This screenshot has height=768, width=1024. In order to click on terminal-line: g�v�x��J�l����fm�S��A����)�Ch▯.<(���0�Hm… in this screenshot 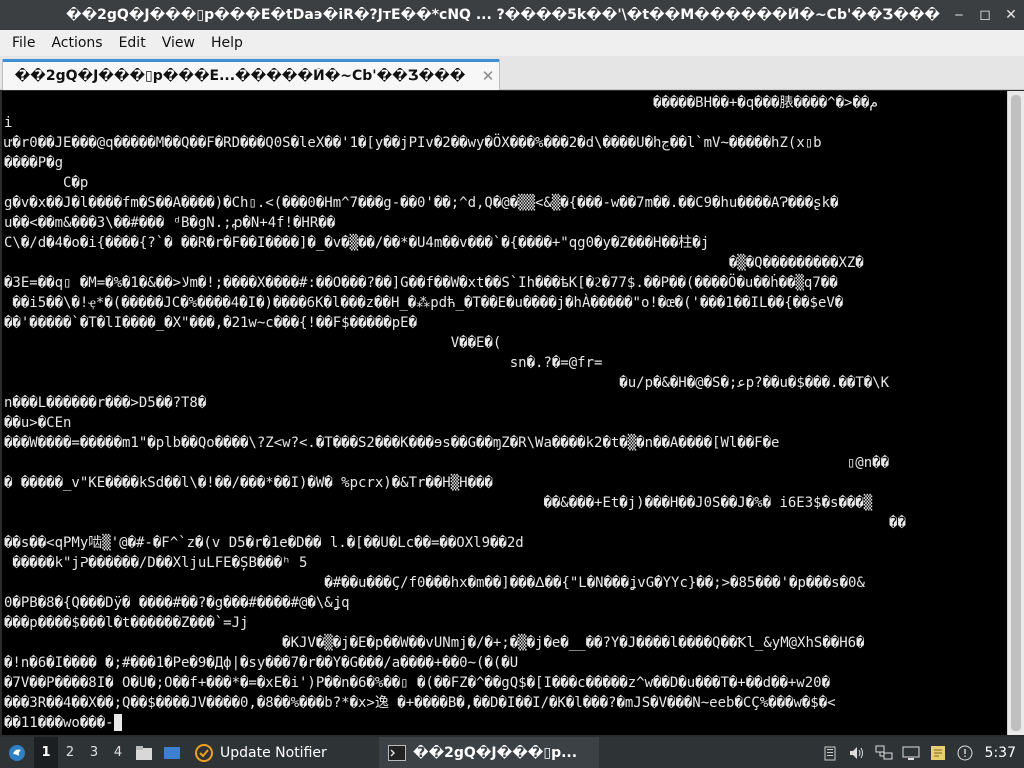, I will do `click(421, 203)`.